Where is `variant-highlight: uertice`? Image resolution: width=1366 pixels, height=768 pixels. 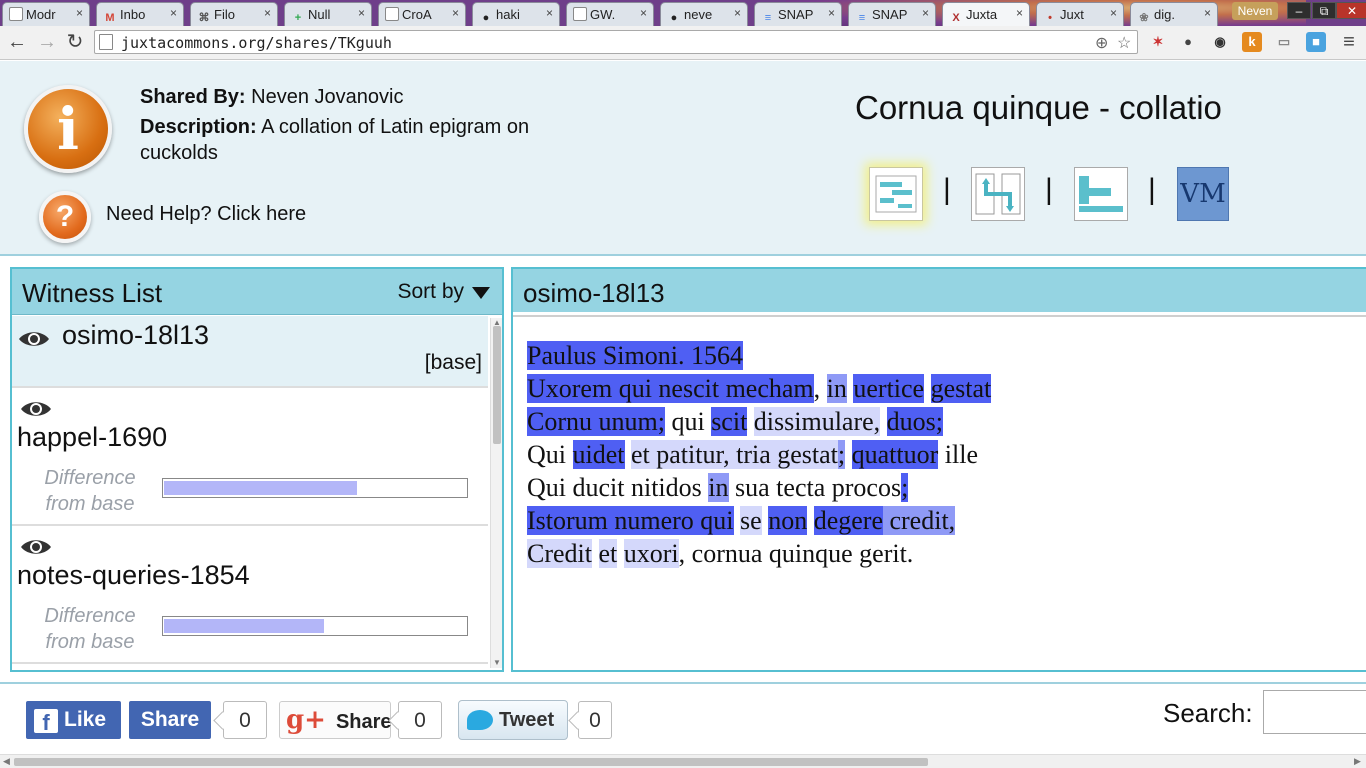 variant-highlight: uertice is located at coordinates (889, 388).